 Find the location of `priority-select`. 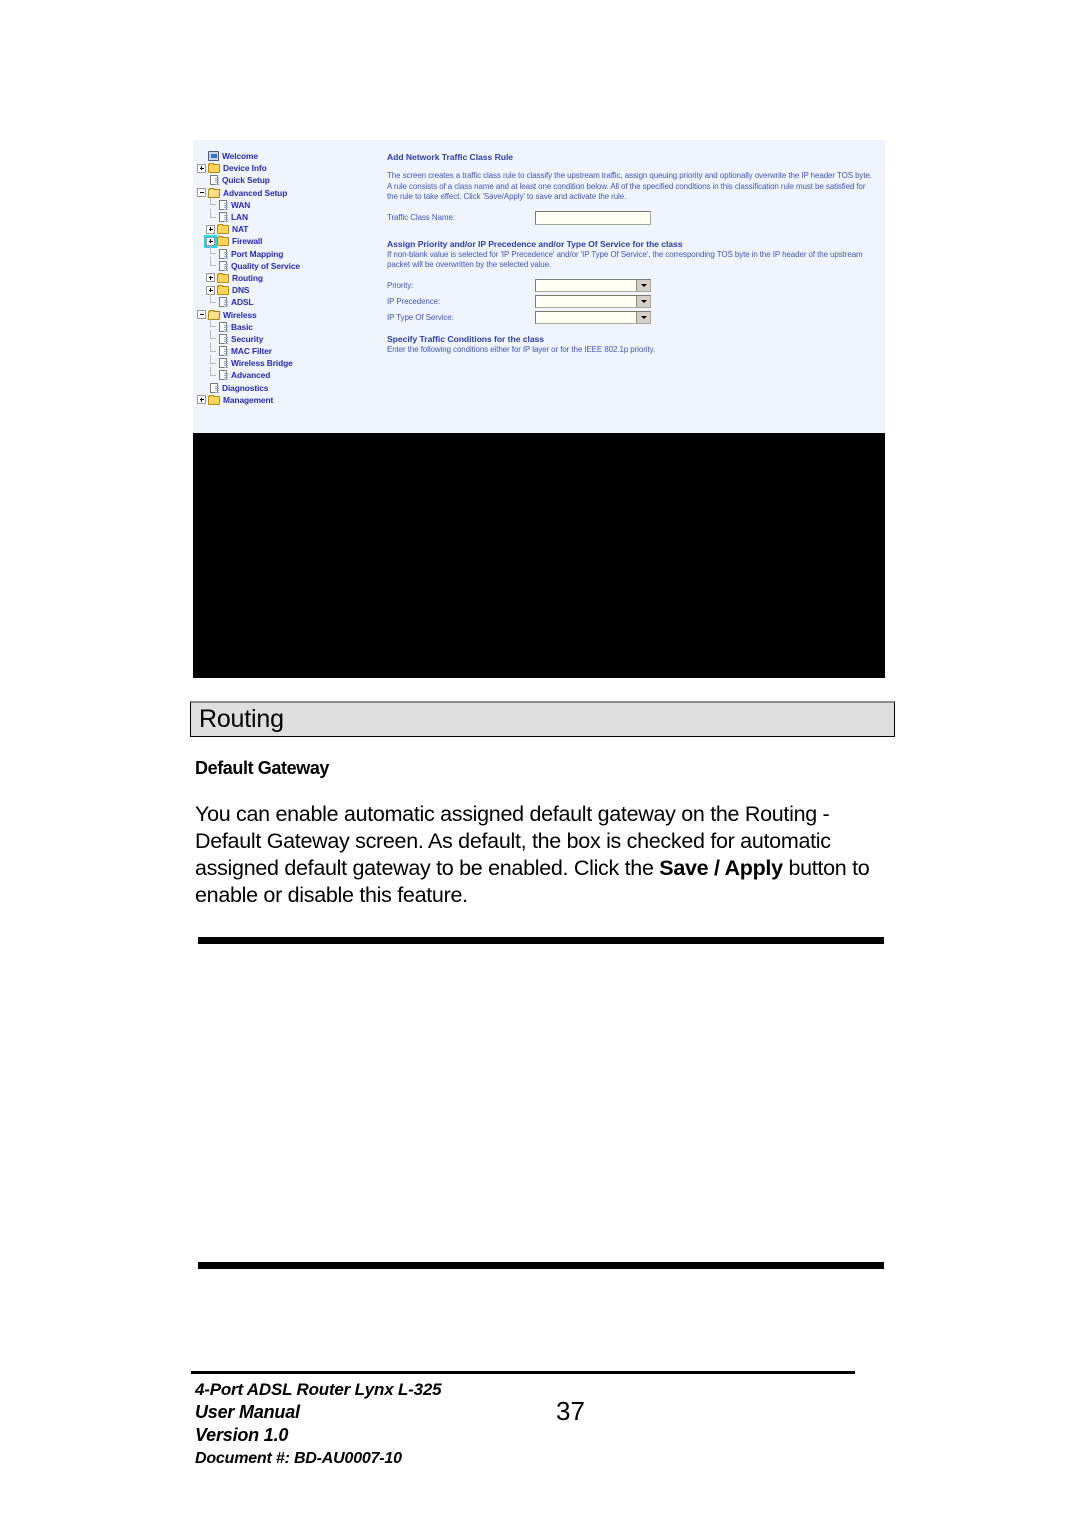

priority-select is located at coordinates (593, 285).